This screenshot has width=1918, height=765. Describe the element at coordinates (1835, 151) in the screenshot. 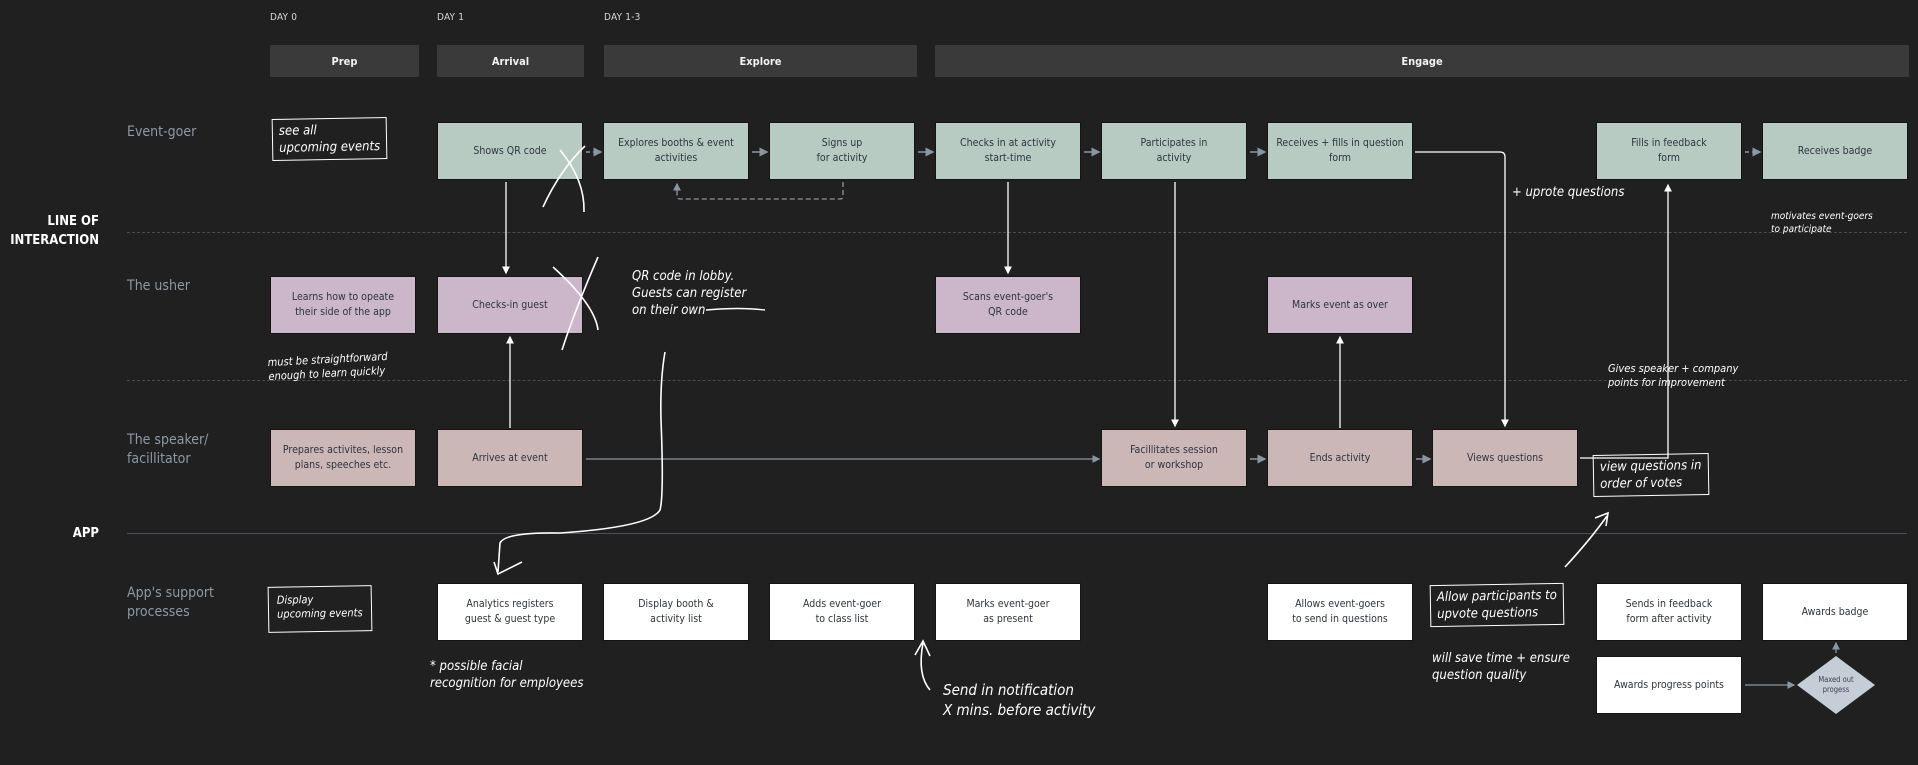

I see `step-receives-badge: Receives badge` at that location.